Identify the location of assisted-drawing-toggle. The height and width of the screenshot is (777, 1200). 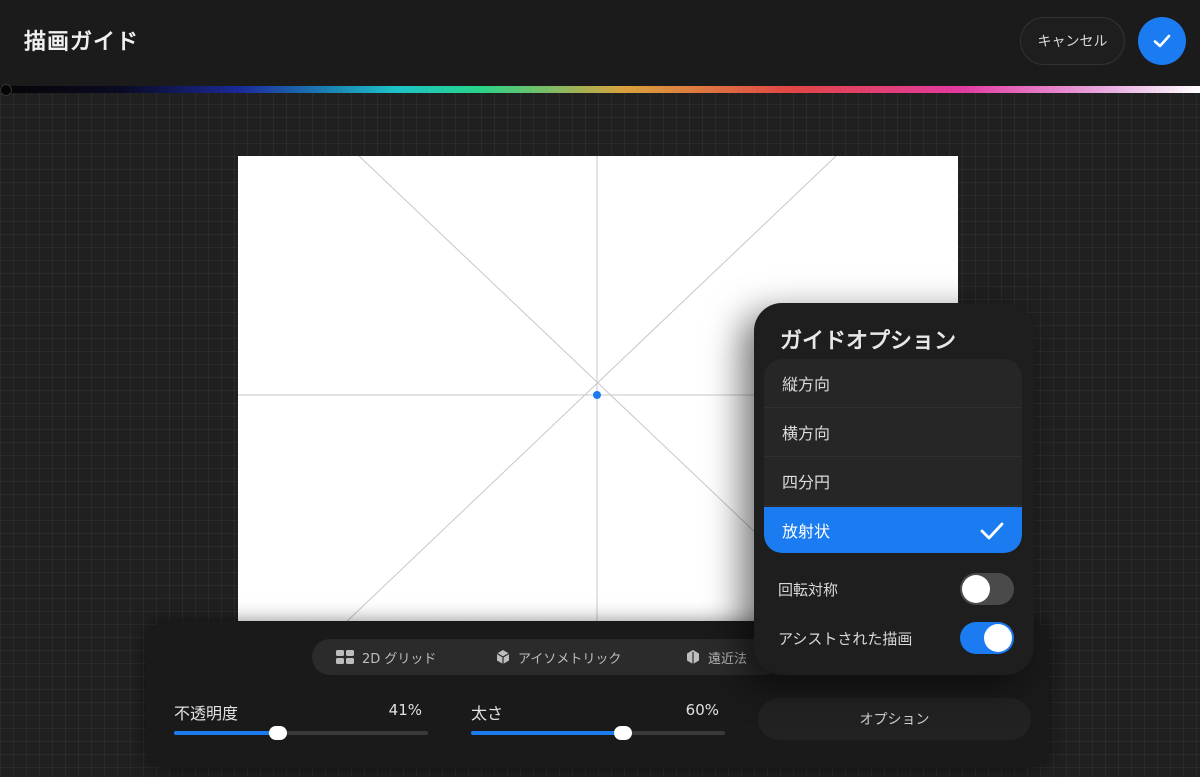
(987, 638).